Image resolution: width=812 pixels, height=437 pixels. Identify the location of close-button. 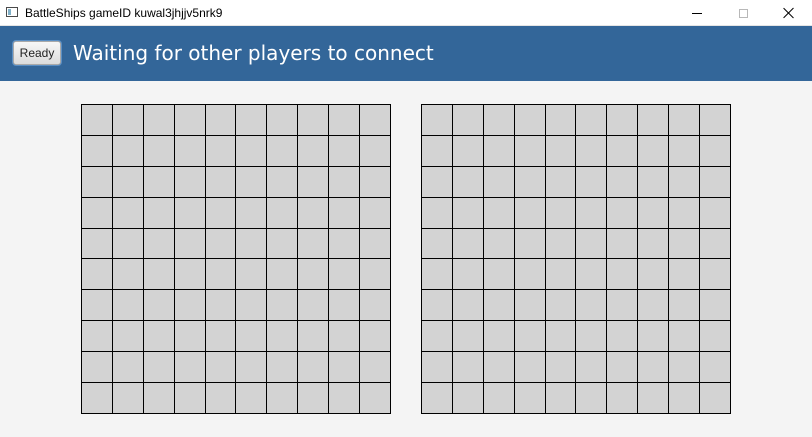
(789, 13).